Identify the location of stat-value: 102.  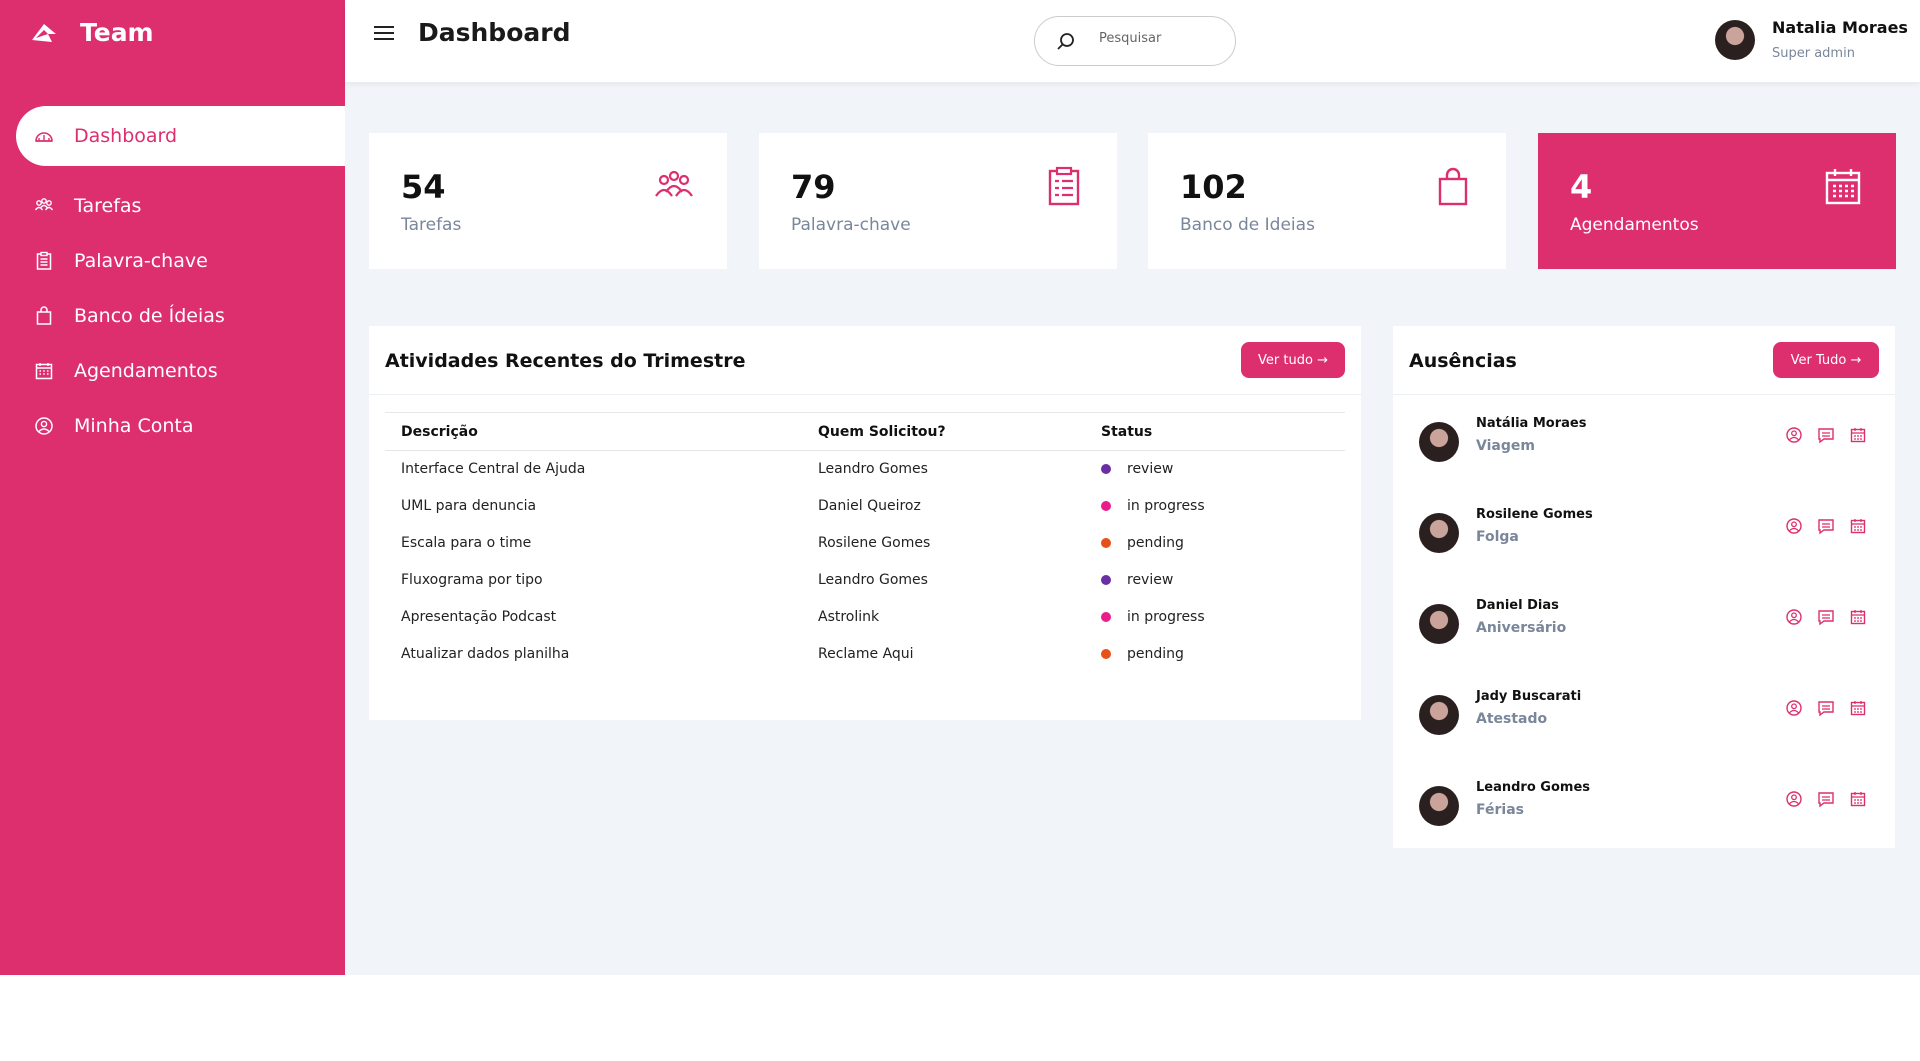
(1213, 187).